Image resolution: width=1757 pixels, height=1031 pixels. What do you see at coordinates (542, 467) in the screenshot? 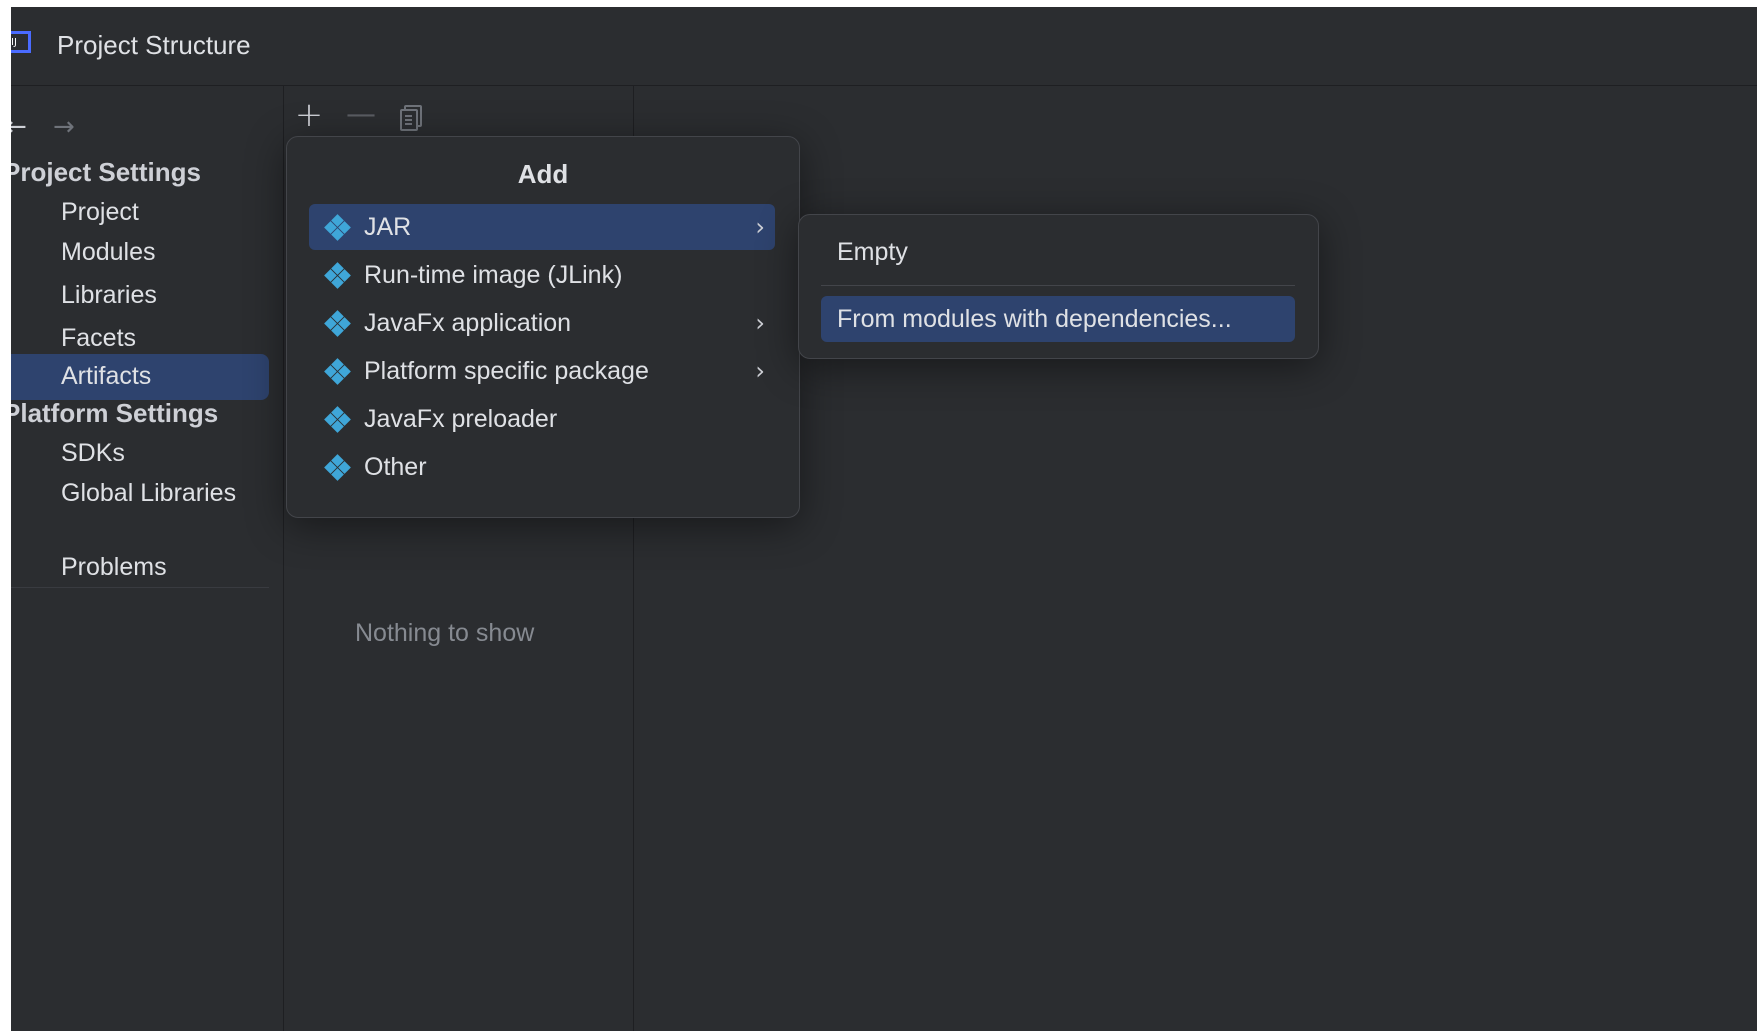
I see `menu-item-other: Other` at bounding box center [542, 467].